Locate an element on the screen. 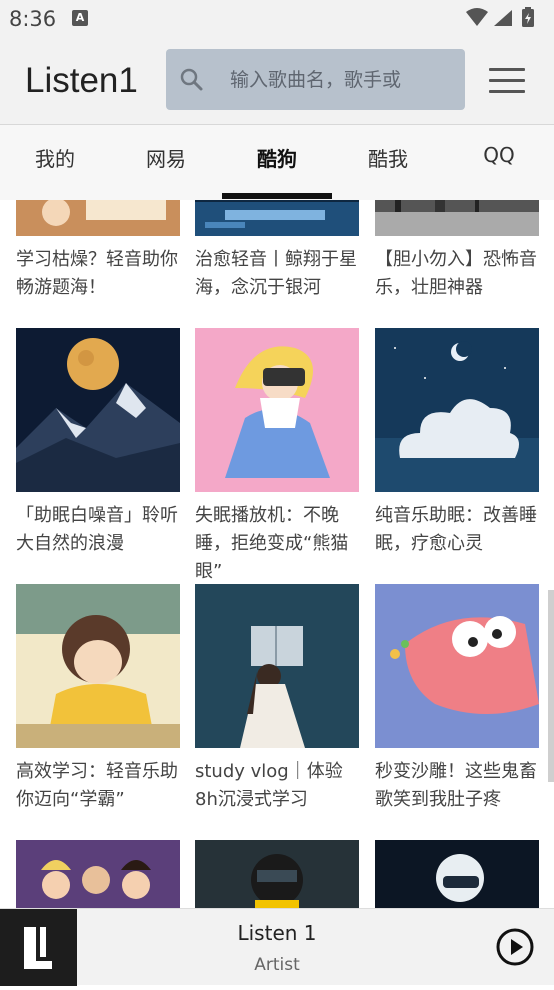 Image resolution: width=554 pixels, height=990 pixels. playlist-card: 「助眠白噪音」聆听大自然的浪漫 is located at coordinates (98, 443).